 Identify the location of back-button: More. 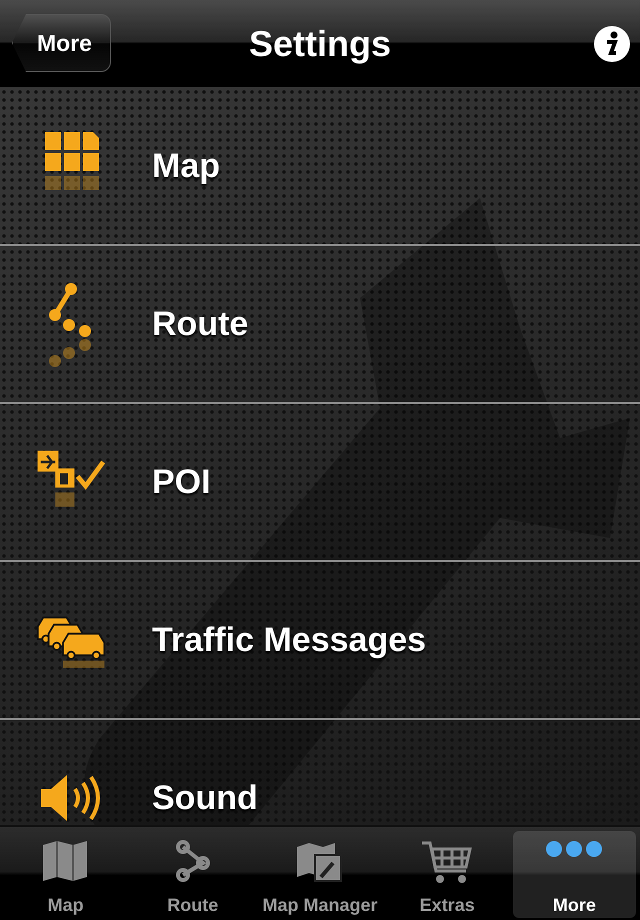
(61, 43).